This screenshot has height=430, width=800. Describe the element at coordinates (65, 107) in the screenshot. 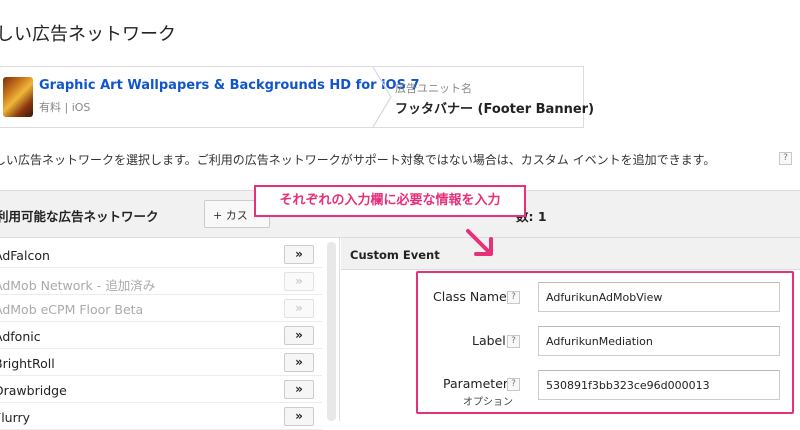

I see `app-meta: 有料 | iOS` at that location.